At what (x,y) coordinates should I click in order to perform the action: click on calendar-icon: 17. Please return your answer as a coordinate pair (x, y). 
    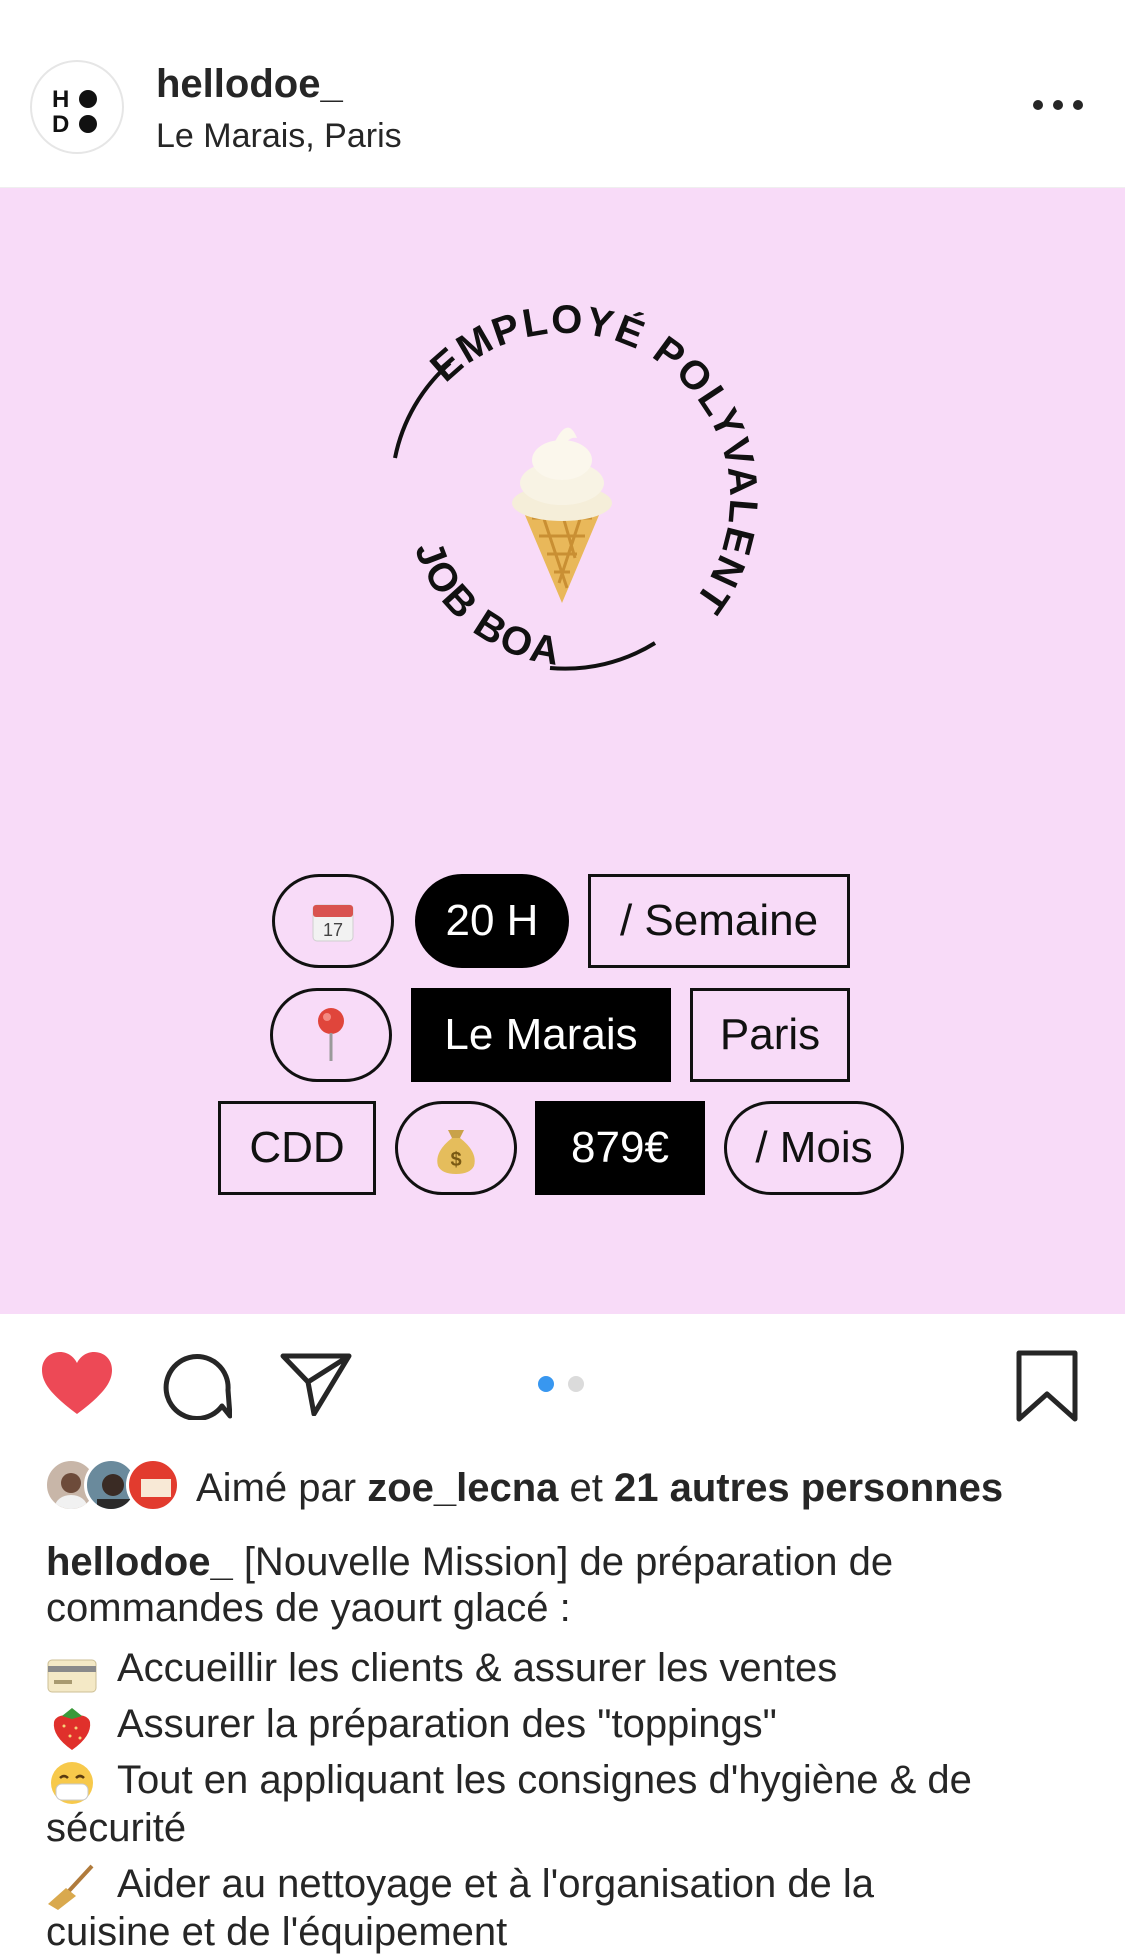
    Looking at the image, I should click on (333, 923).